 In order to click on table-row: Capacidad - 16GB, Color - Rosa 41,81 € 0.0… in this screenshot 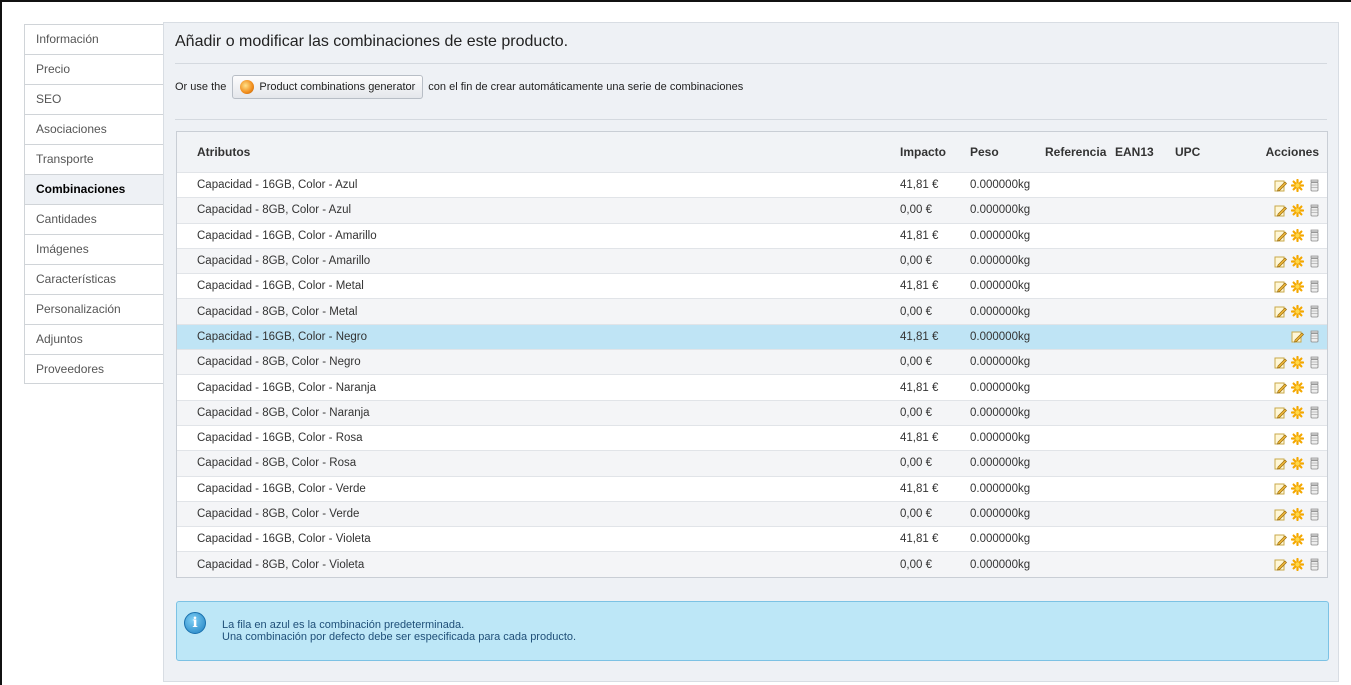, I will do `click(752, 437)`.